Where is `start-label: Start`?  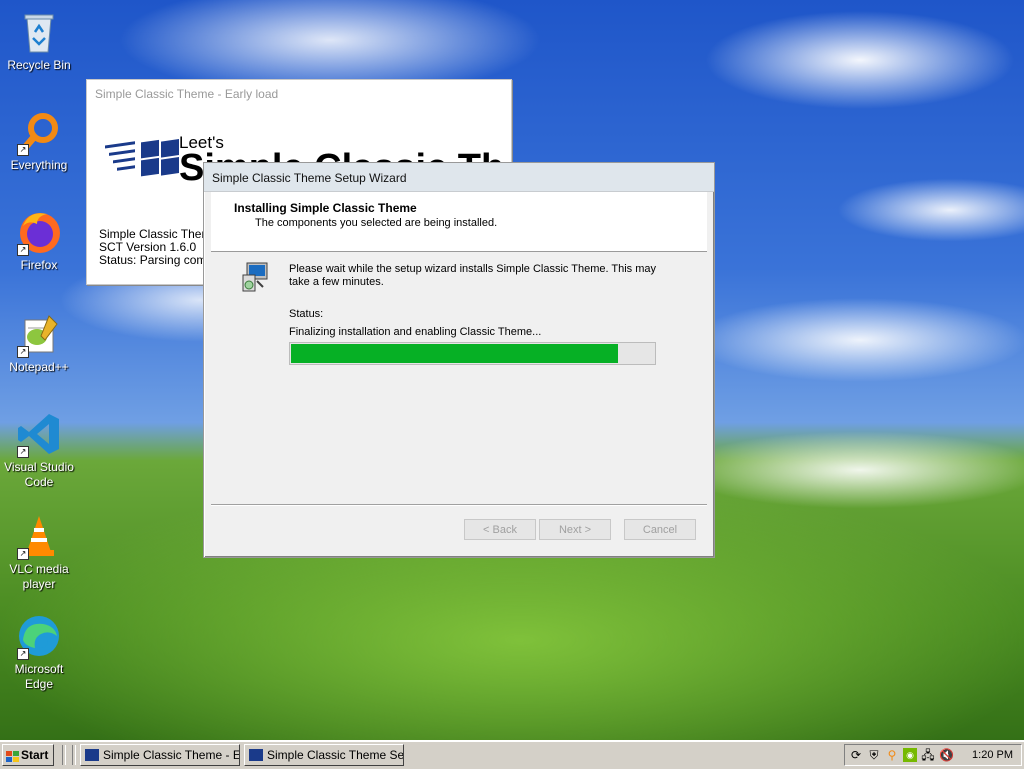
start-label: Start is located at coordinates (35, 755).